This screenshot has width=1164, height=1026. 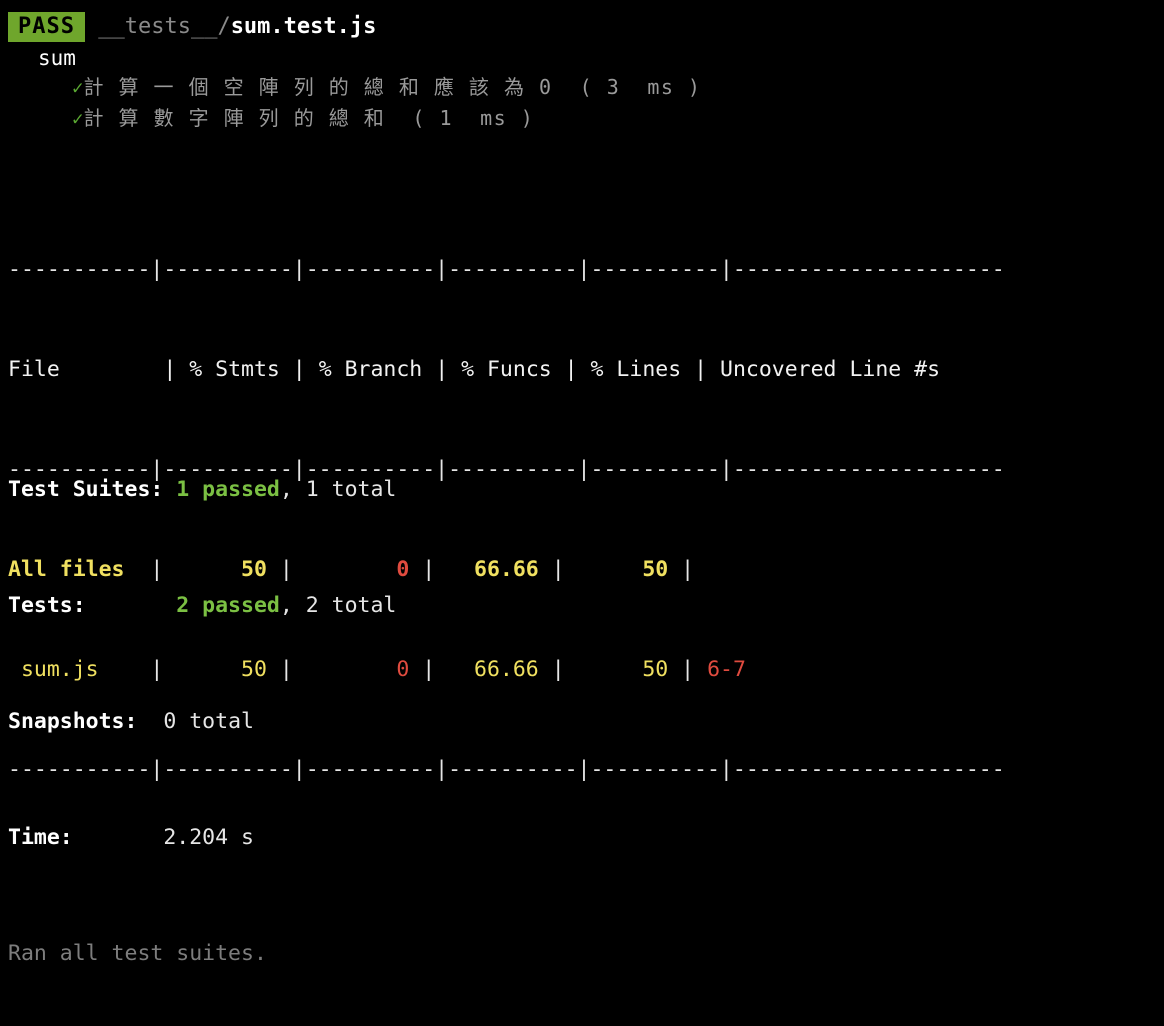 What do you see at coordinates (137, 953) in the screenshot?
I see `ran-all-suites-text: Ran all test suites.` at bounding box center [137, 953].